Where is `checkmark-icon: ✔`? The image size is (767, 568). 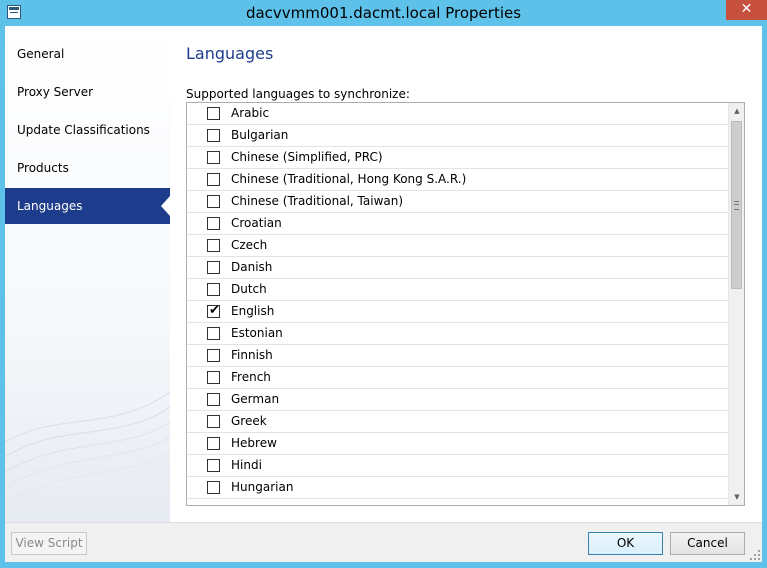 checkmark-icon: ✔ is located at coordinates (214, 310).